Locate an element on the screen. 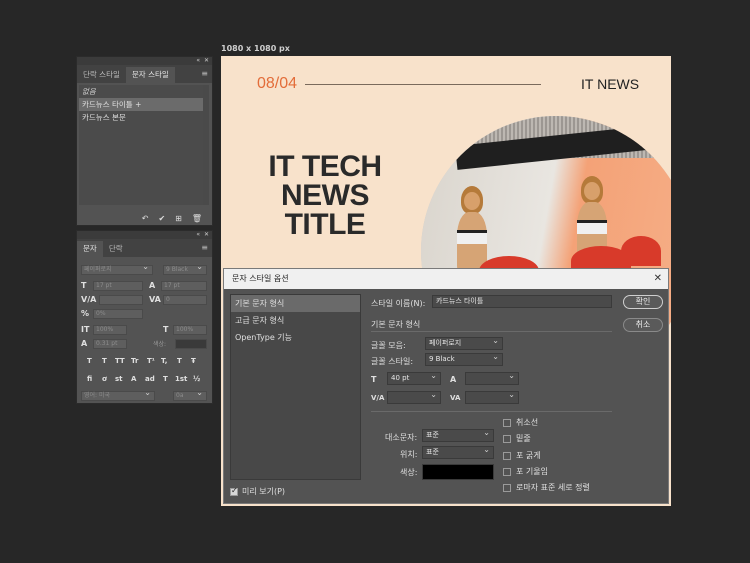 The height and width of the screenshot is (563, 750). roman-vertical-label: 로마자 표준 세로 정렬 is located at coordinates (553, 487).